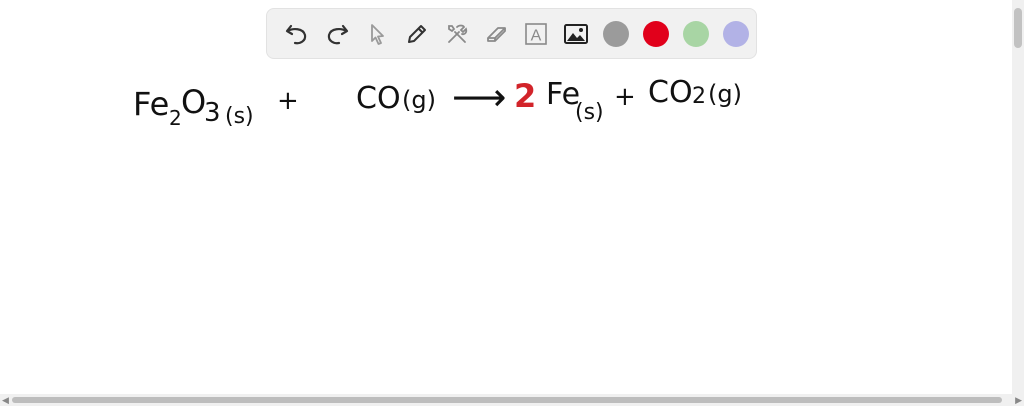  I want to click on text-icon: A, so click(536, 33).